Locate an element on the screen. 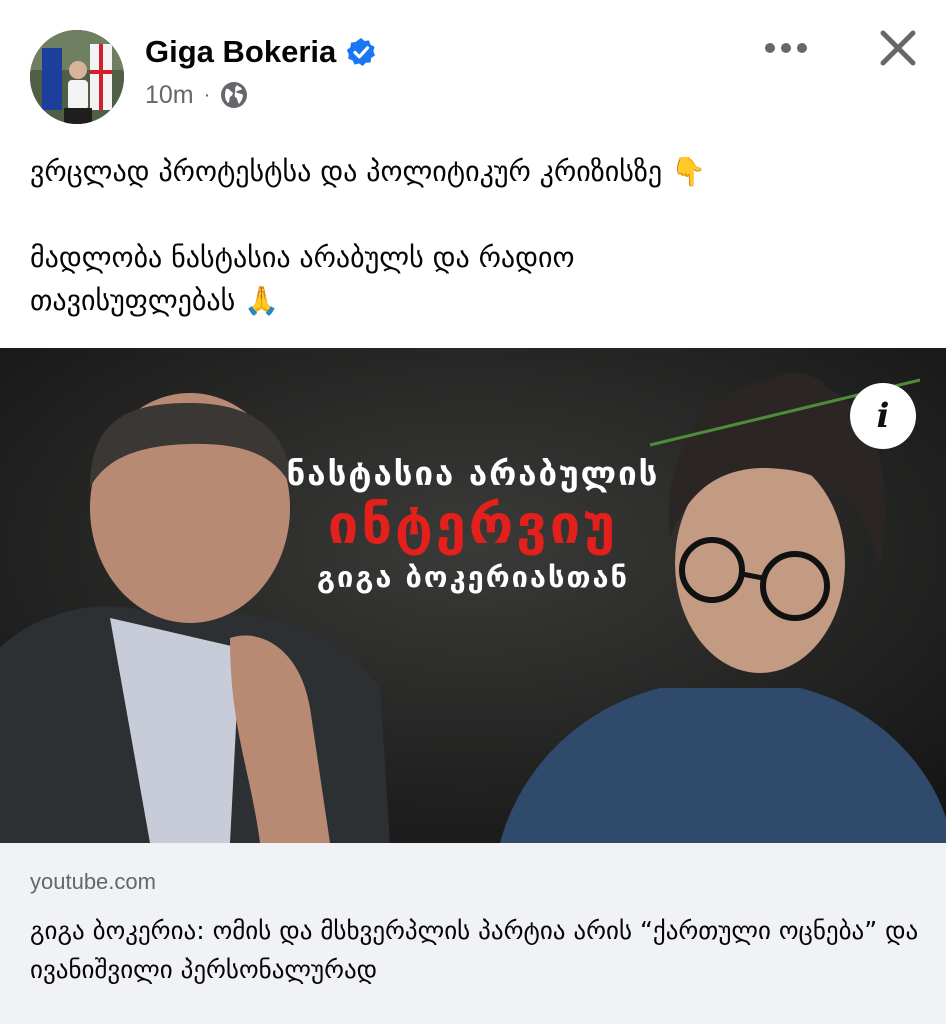 The image size is (946, 1024). more-options-button is located at coordinates (786, 48).